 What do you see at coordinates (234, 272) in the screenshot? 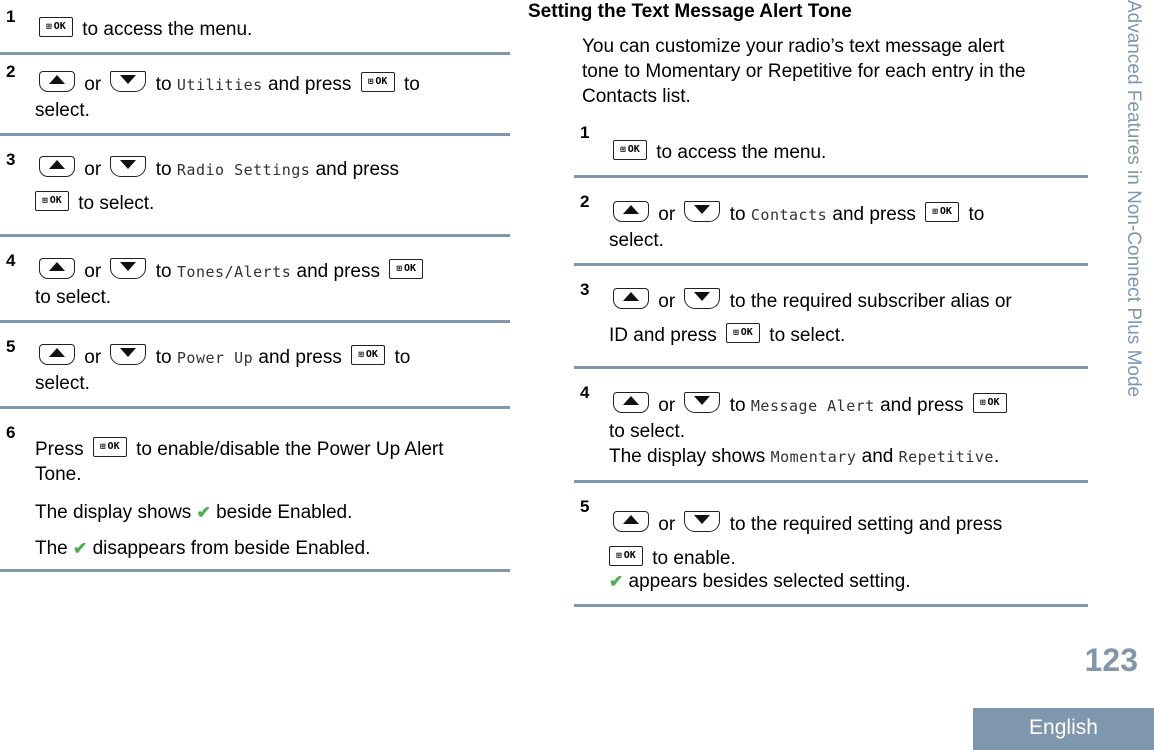
I see `menu-item-name: Tones/Alerts` at bounding box center [234, 272].